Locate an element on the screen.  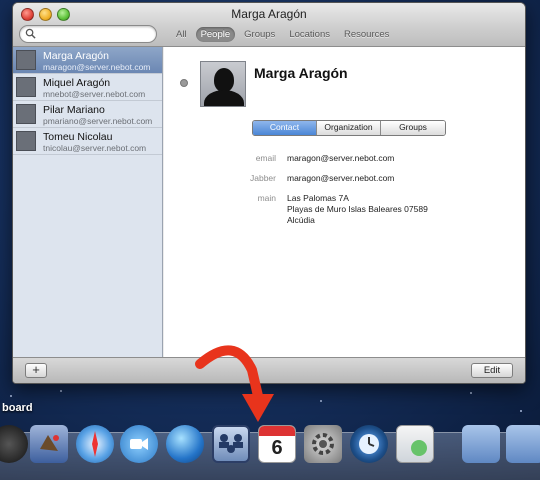
list-item: Pilar Mariano pmariano@server.nebot.com is located at coordinates (87, 114).